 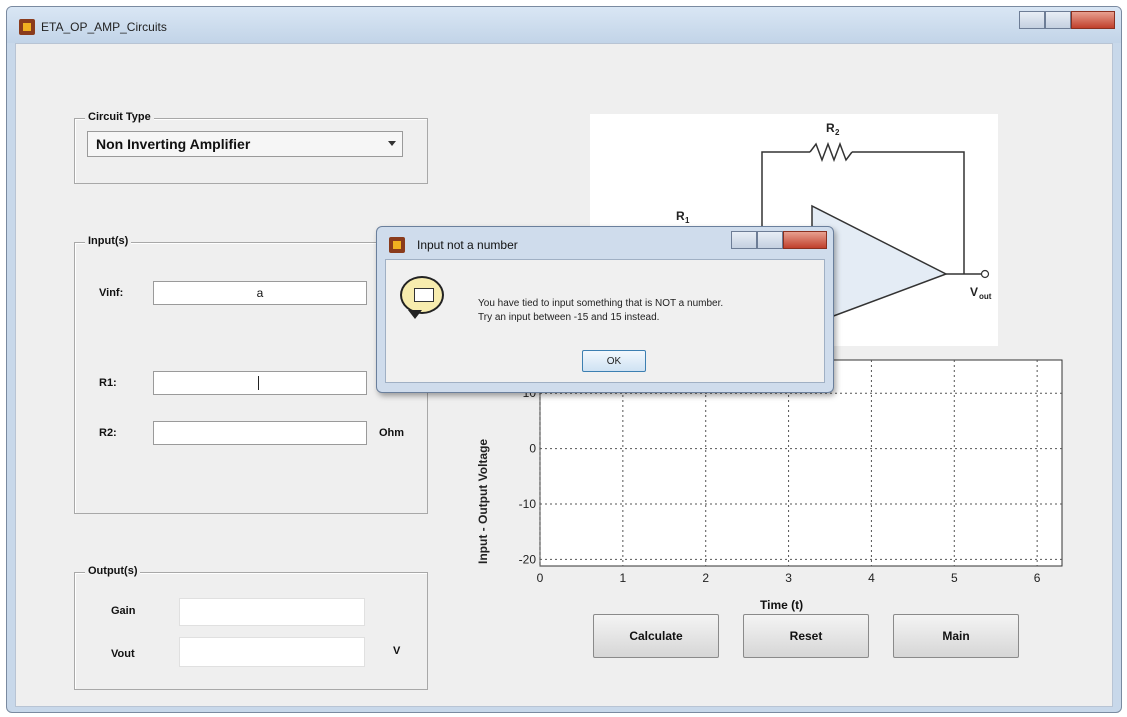 I want to click on help-icon-tail, so click(x=415, y=314).